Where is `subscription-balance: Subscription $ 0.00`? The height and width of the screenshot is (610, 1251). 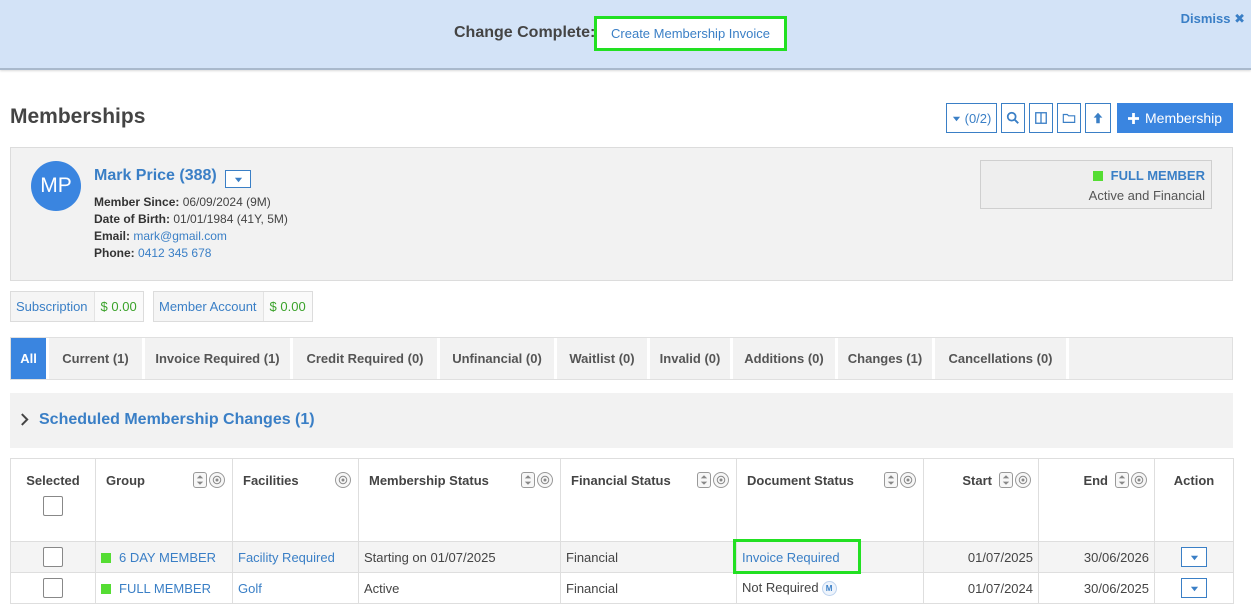 subscription-balance: Subscription $ 0.00 is located at coordinates (77, 306).